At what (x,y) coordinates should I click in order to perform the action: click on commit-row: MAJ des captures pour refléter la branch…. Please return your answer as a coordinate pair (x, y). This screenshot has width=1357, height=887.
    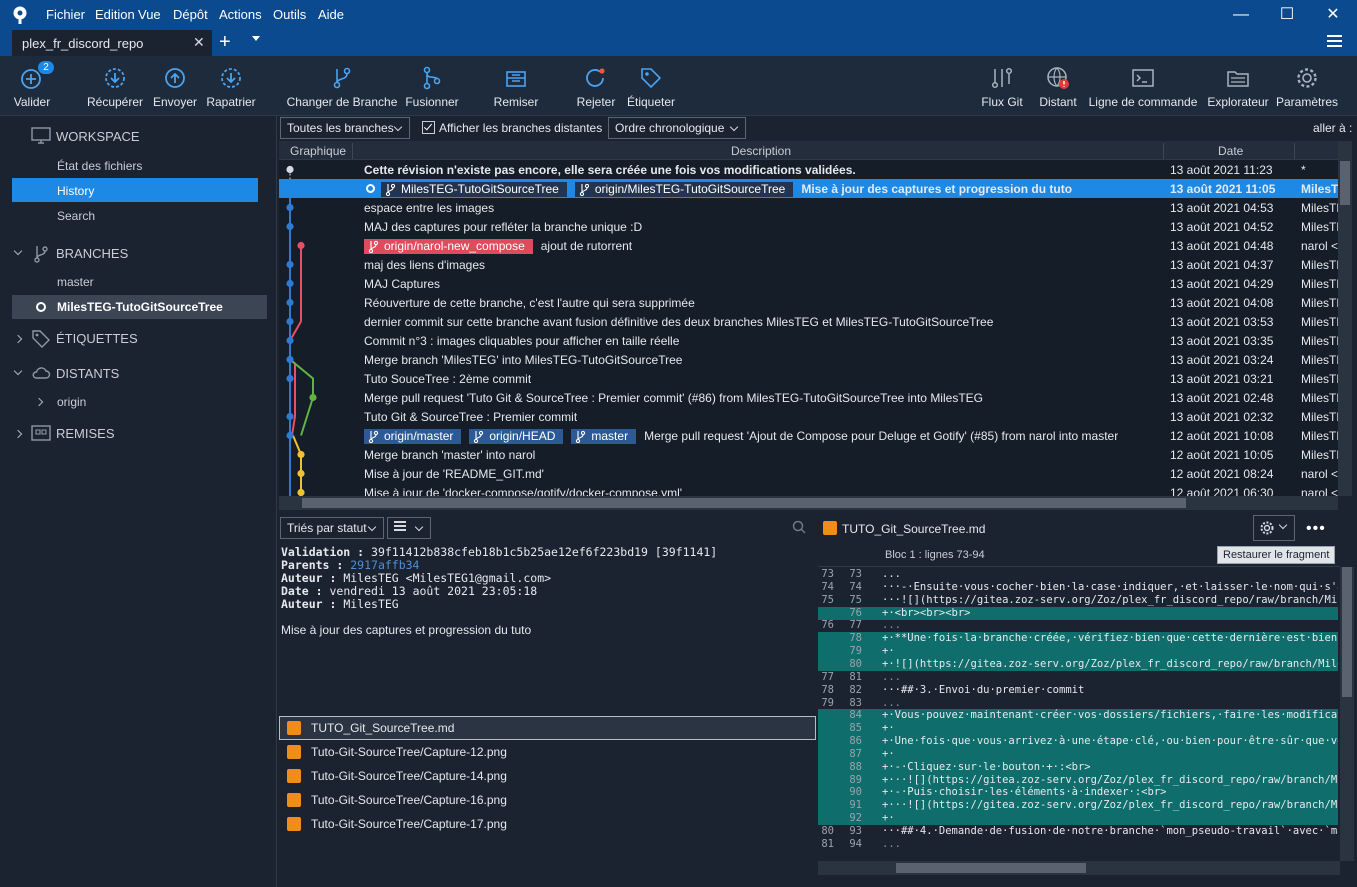
    Looking at the image, I should click on (808, 226).